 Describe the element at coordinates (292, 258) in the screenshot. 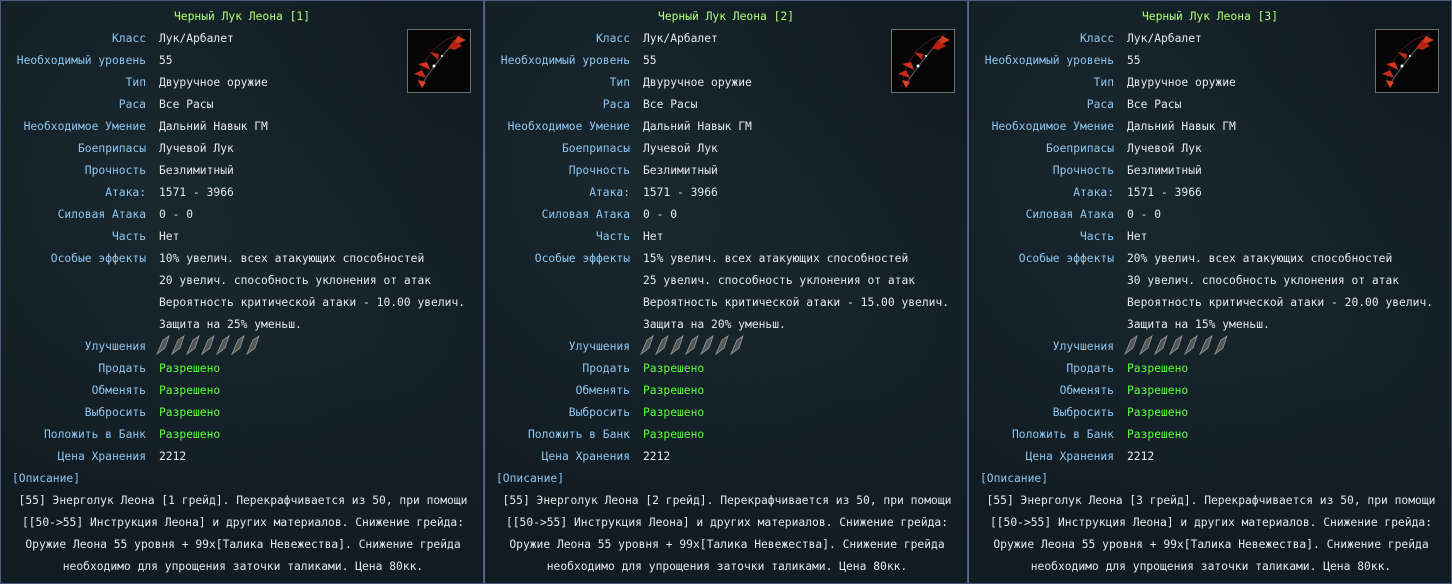

I see `effect-line: 10% увелич. всех атакующих способностей` at that location.